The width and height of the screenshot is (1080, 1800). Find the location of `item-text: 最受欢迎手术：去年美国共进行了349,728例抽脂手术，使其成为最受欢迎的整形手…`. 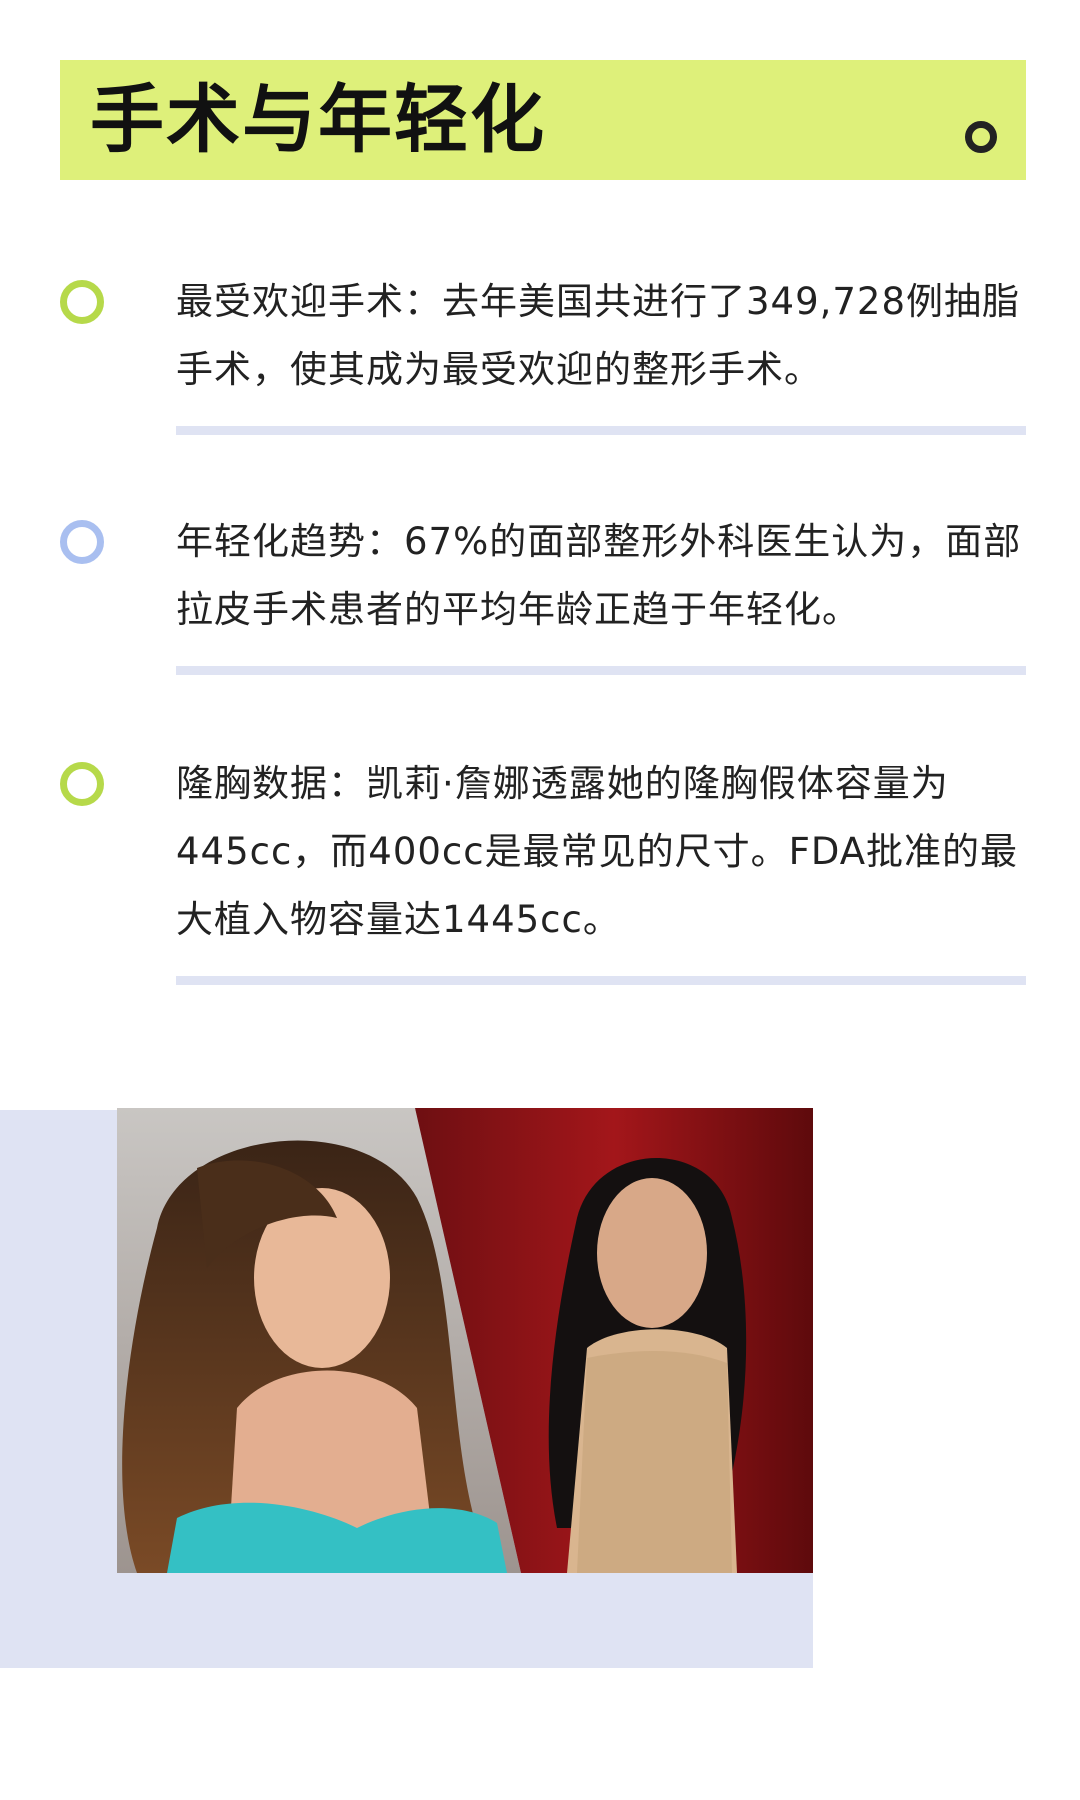

item-text: 最受欢迎手术：去年美国共进行了349,728例抽脂手术，使其成为最受欢迎的整形手… is located at coordinates (598, 335).